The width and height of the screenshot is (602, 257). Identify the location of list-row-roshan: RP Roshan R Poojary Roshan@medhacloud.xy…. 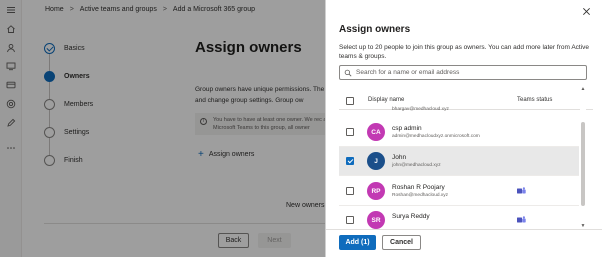
(459, 191).